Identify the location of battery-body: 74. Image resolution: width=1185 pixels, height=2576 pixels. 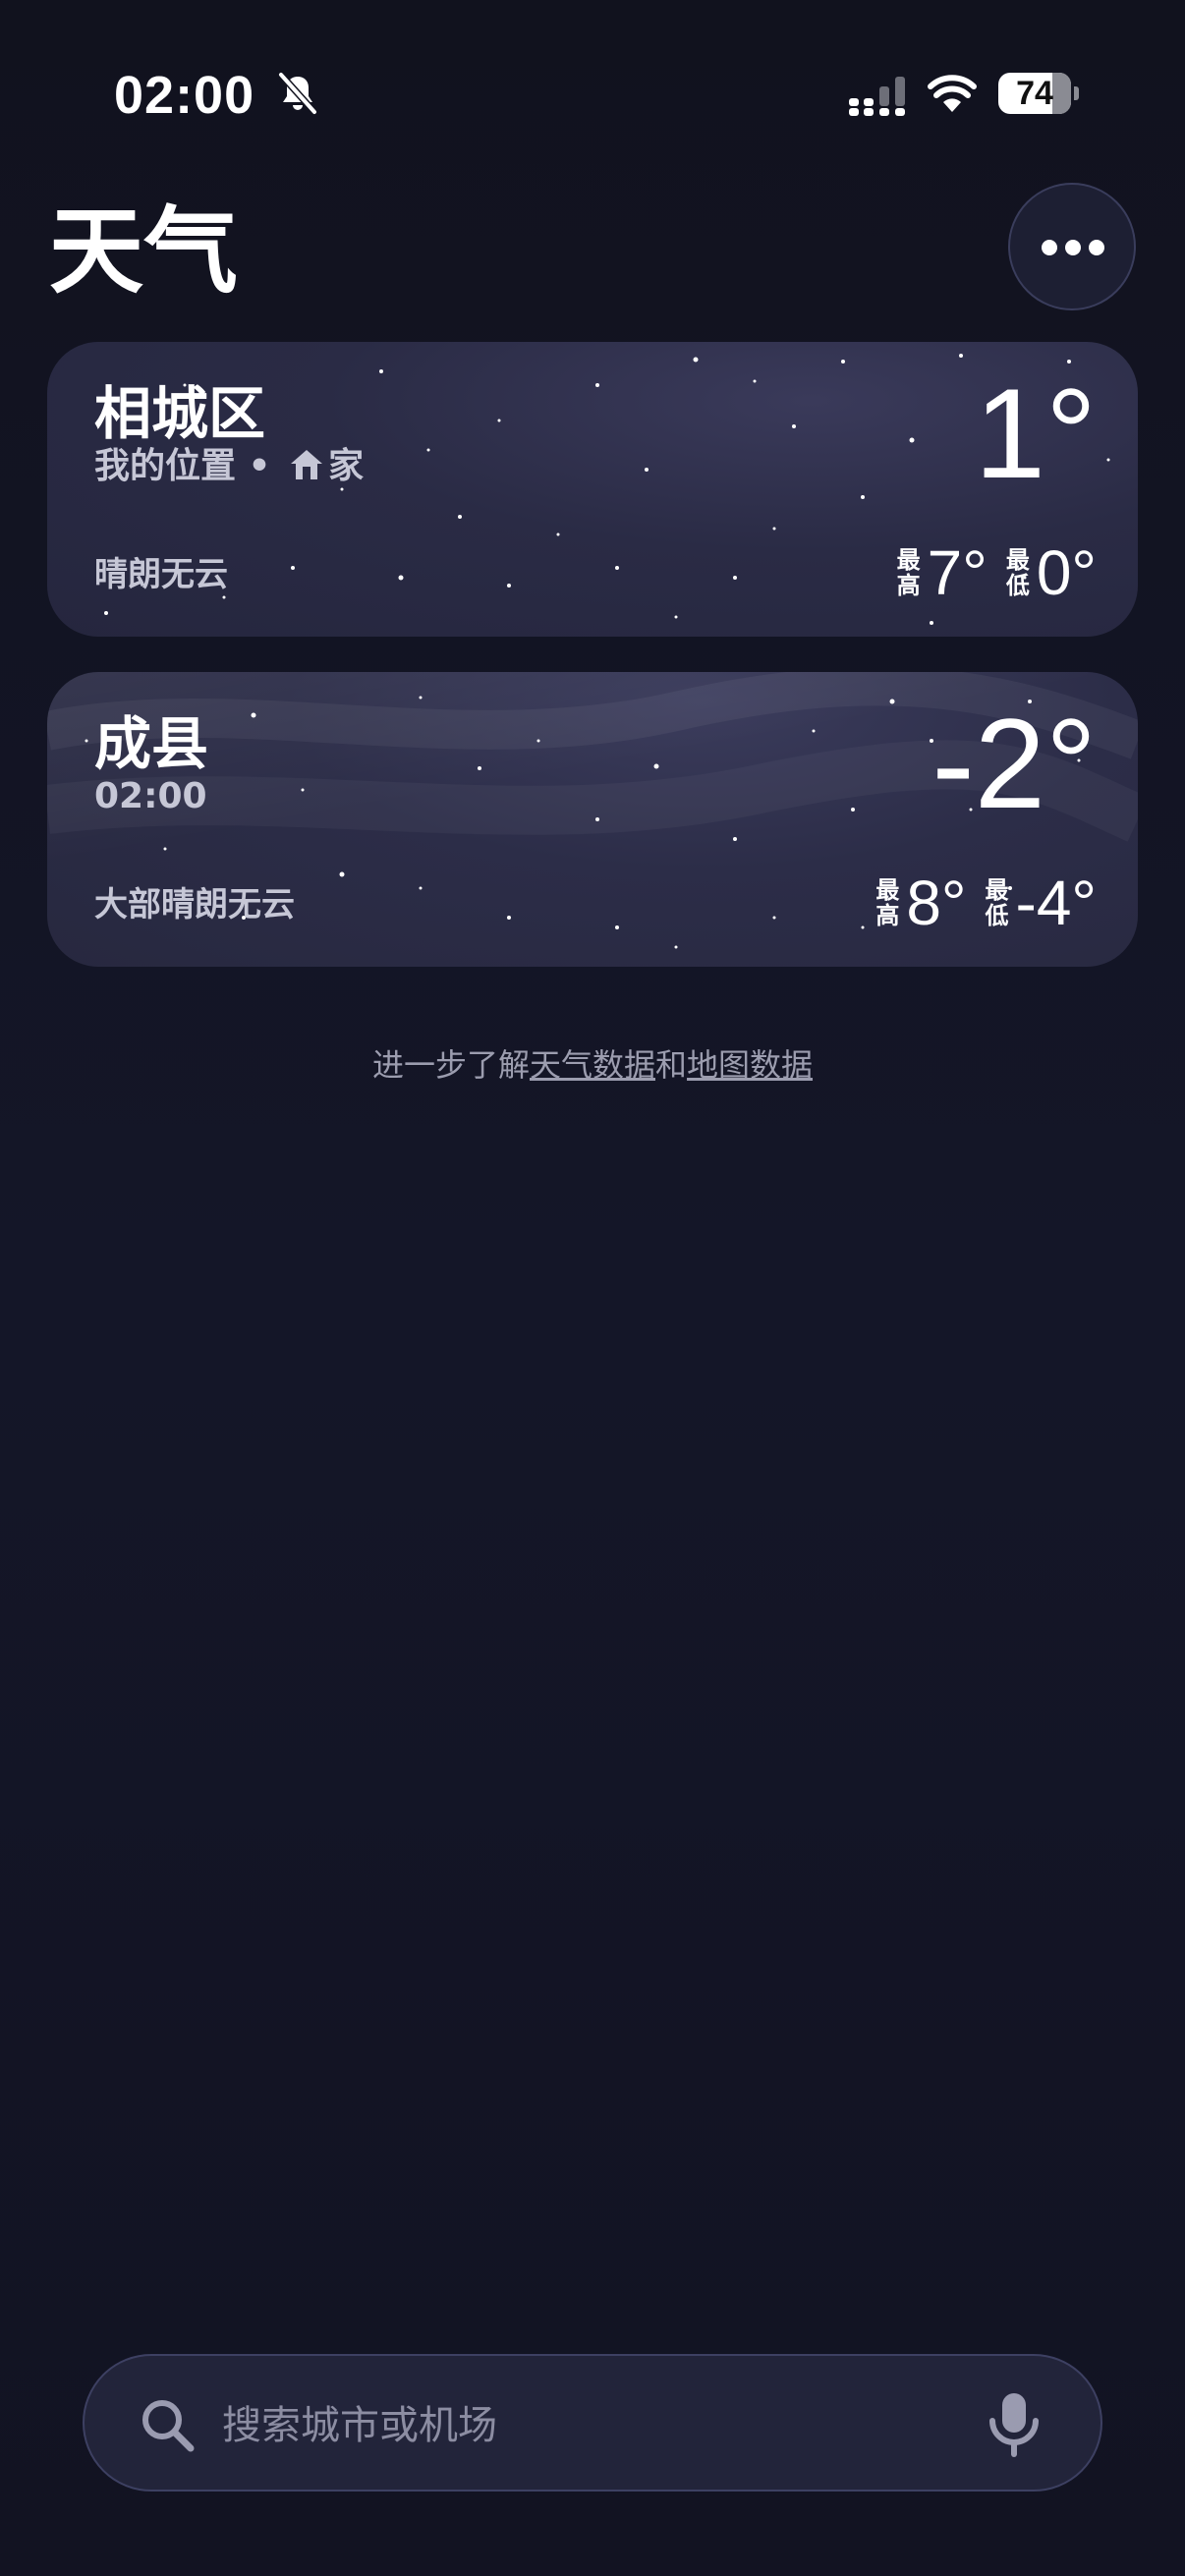
(1034, 93).